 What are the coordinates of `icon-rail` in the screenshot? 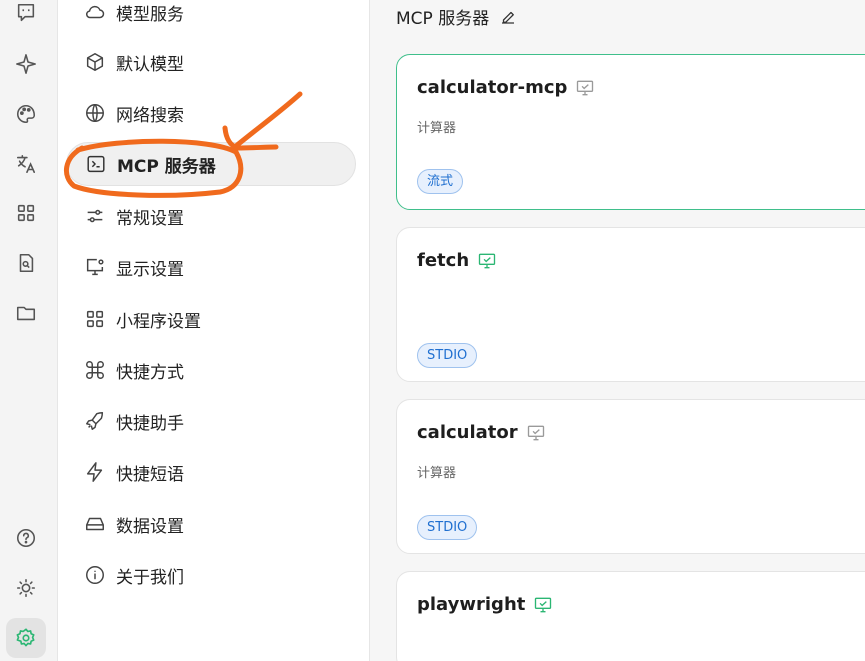 It's located at (29, 330).